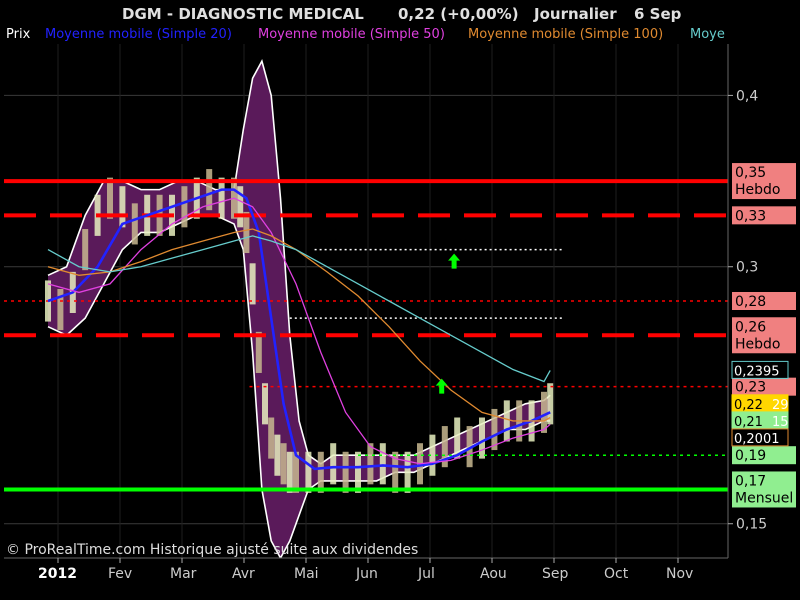  I want to click on legend-item-prix: Prix, so click(18, 34).